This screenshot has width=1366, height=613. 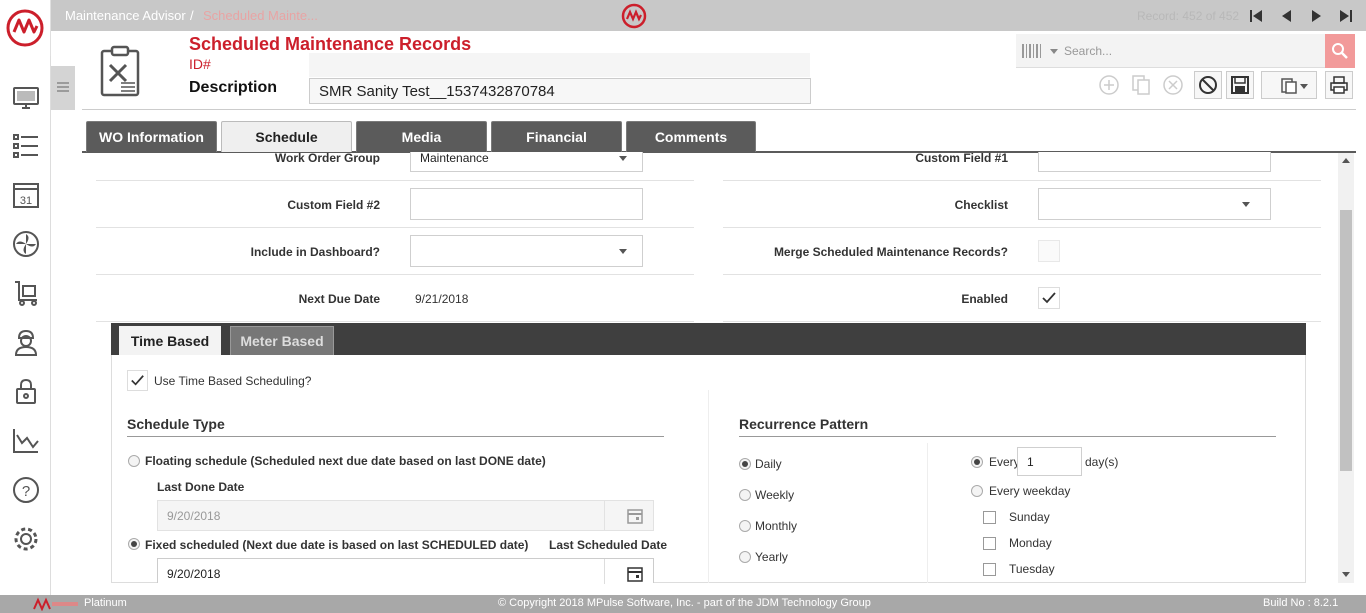 What do you see at coordinates (1346, 574) in the screenshot?
I see `scroll-down-icon` at bounding box center [1346, 574].